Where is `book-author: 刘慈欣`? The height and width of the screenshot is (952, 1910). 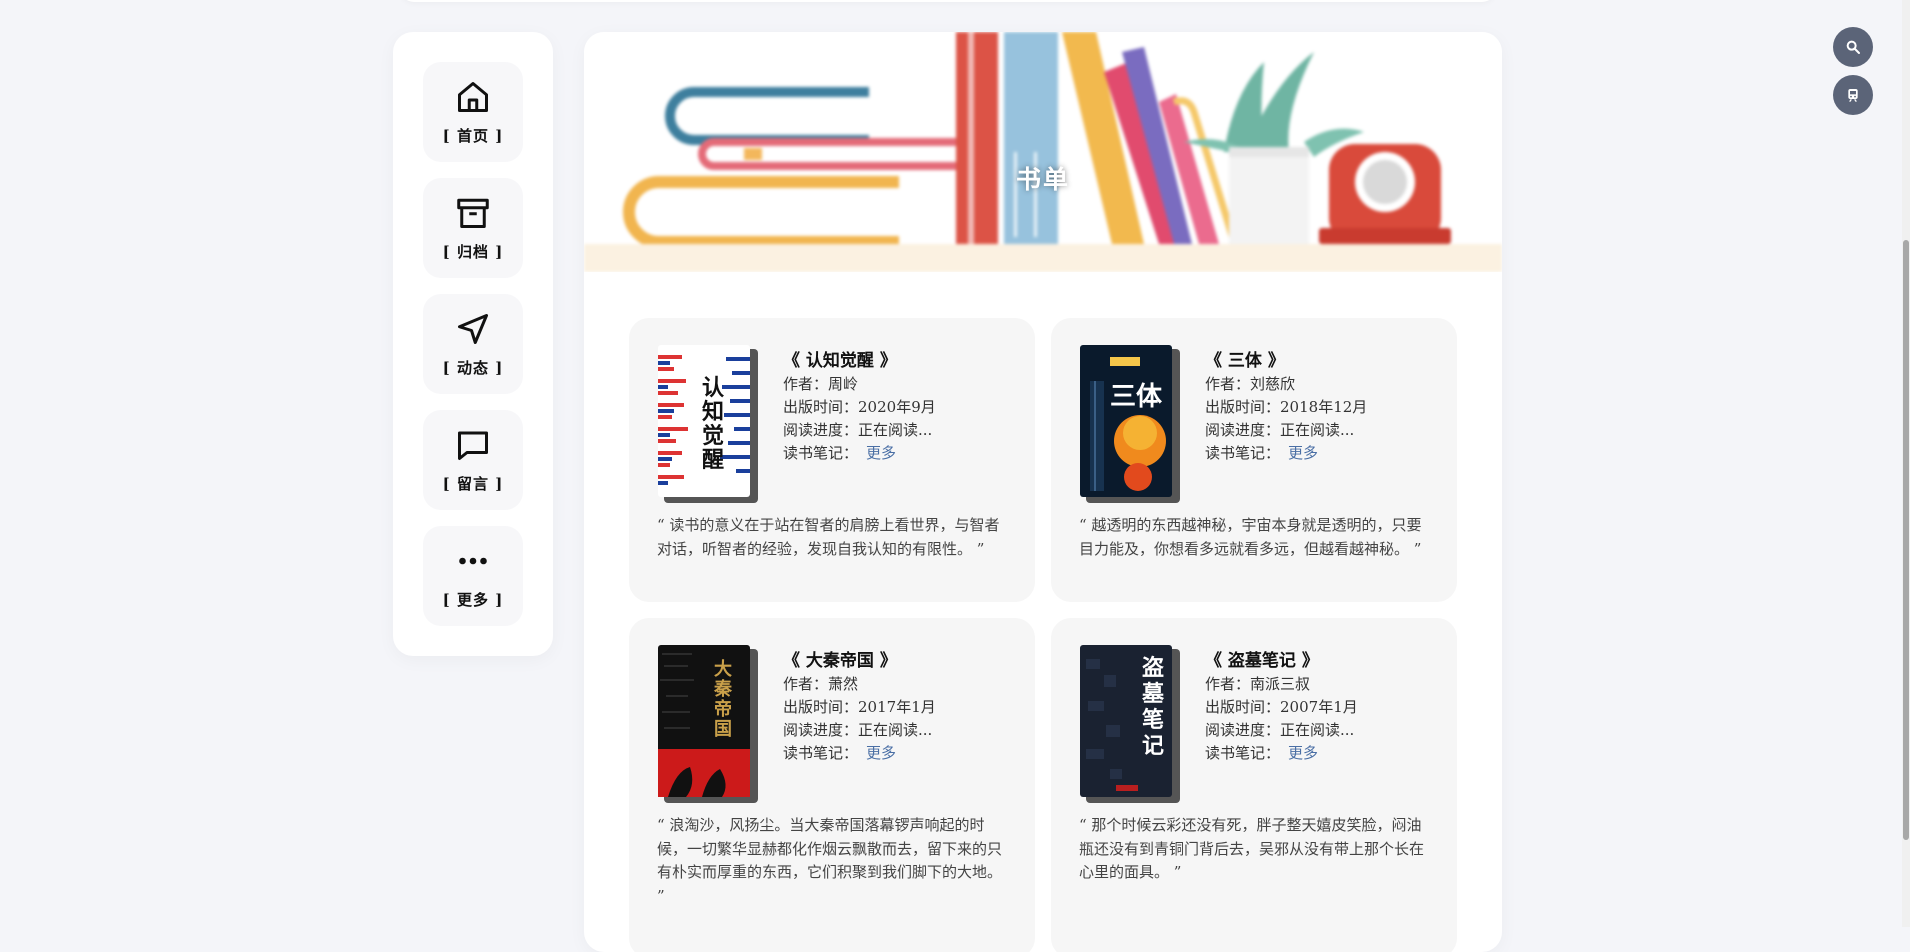 book-author: 刘慈欣 is located at coordinates (1273, 384).